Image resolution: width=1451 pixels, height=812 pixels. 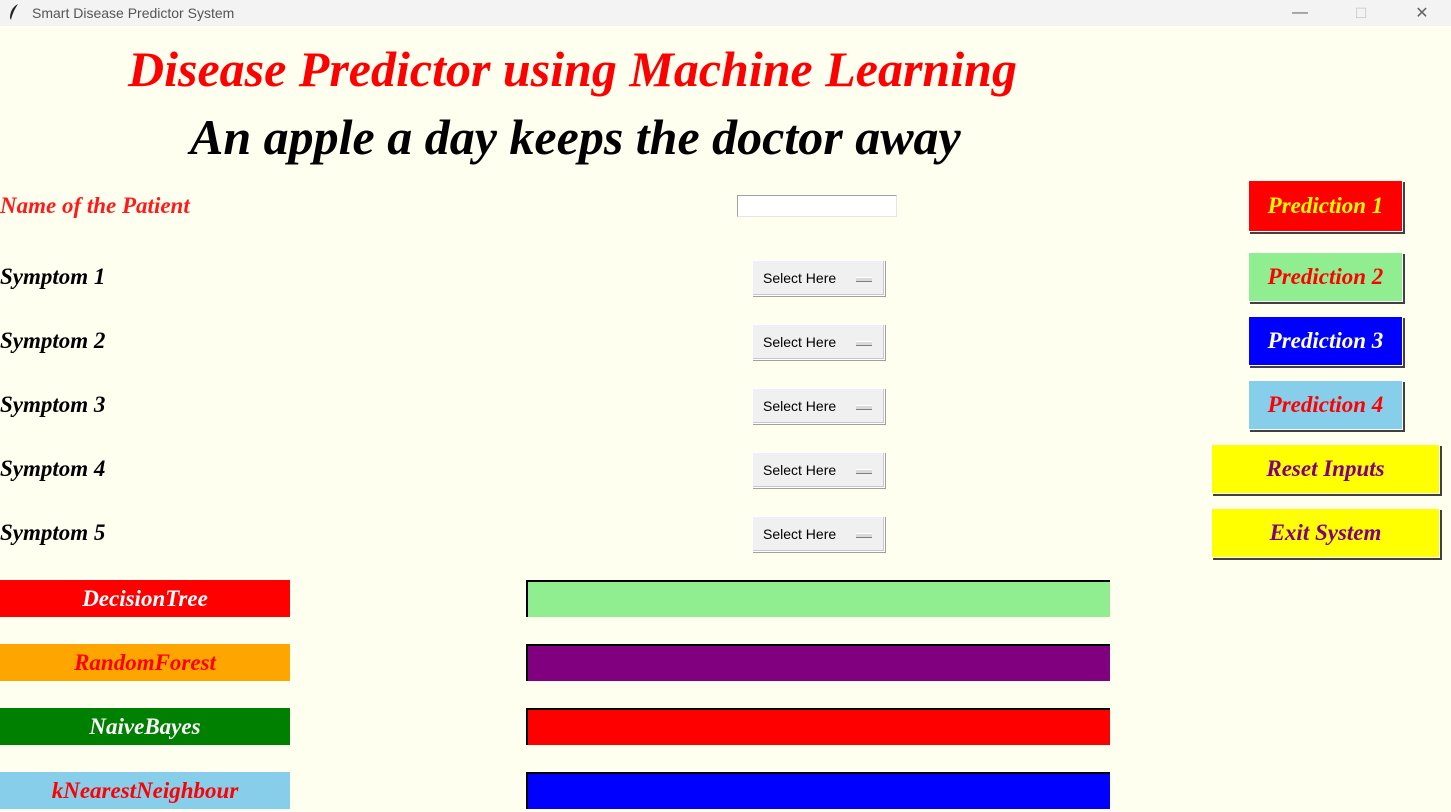 I want to click on knn-result, so click(x=818, y=790).